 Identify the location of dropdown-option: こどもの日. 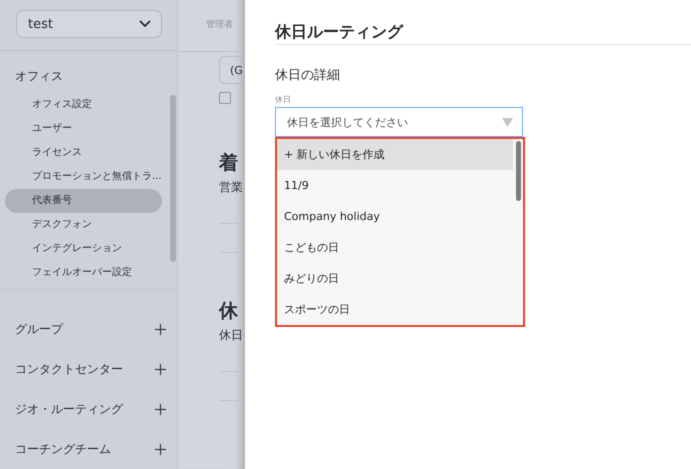
(395, 247).